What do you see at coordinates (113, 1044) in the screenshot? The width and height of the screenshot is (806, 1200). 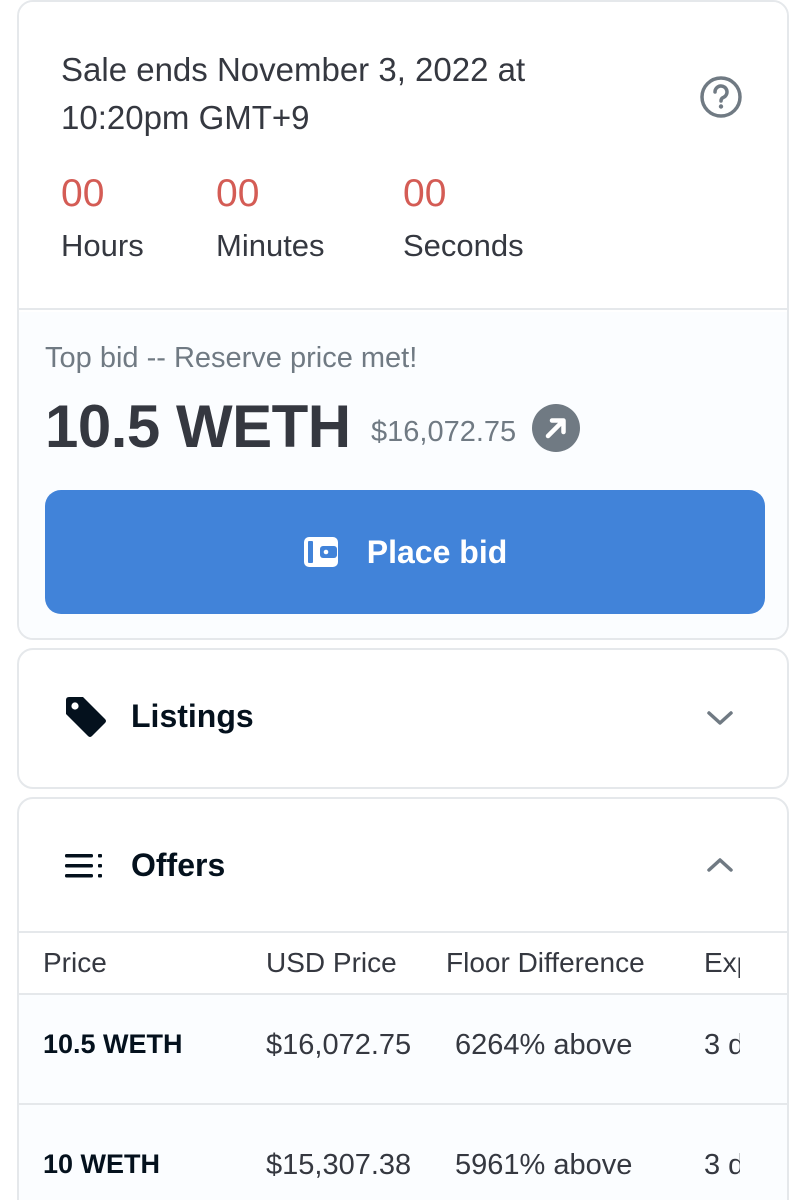 I see `offer-price: 10.5 WETH` at bounding box center [113, 1044].